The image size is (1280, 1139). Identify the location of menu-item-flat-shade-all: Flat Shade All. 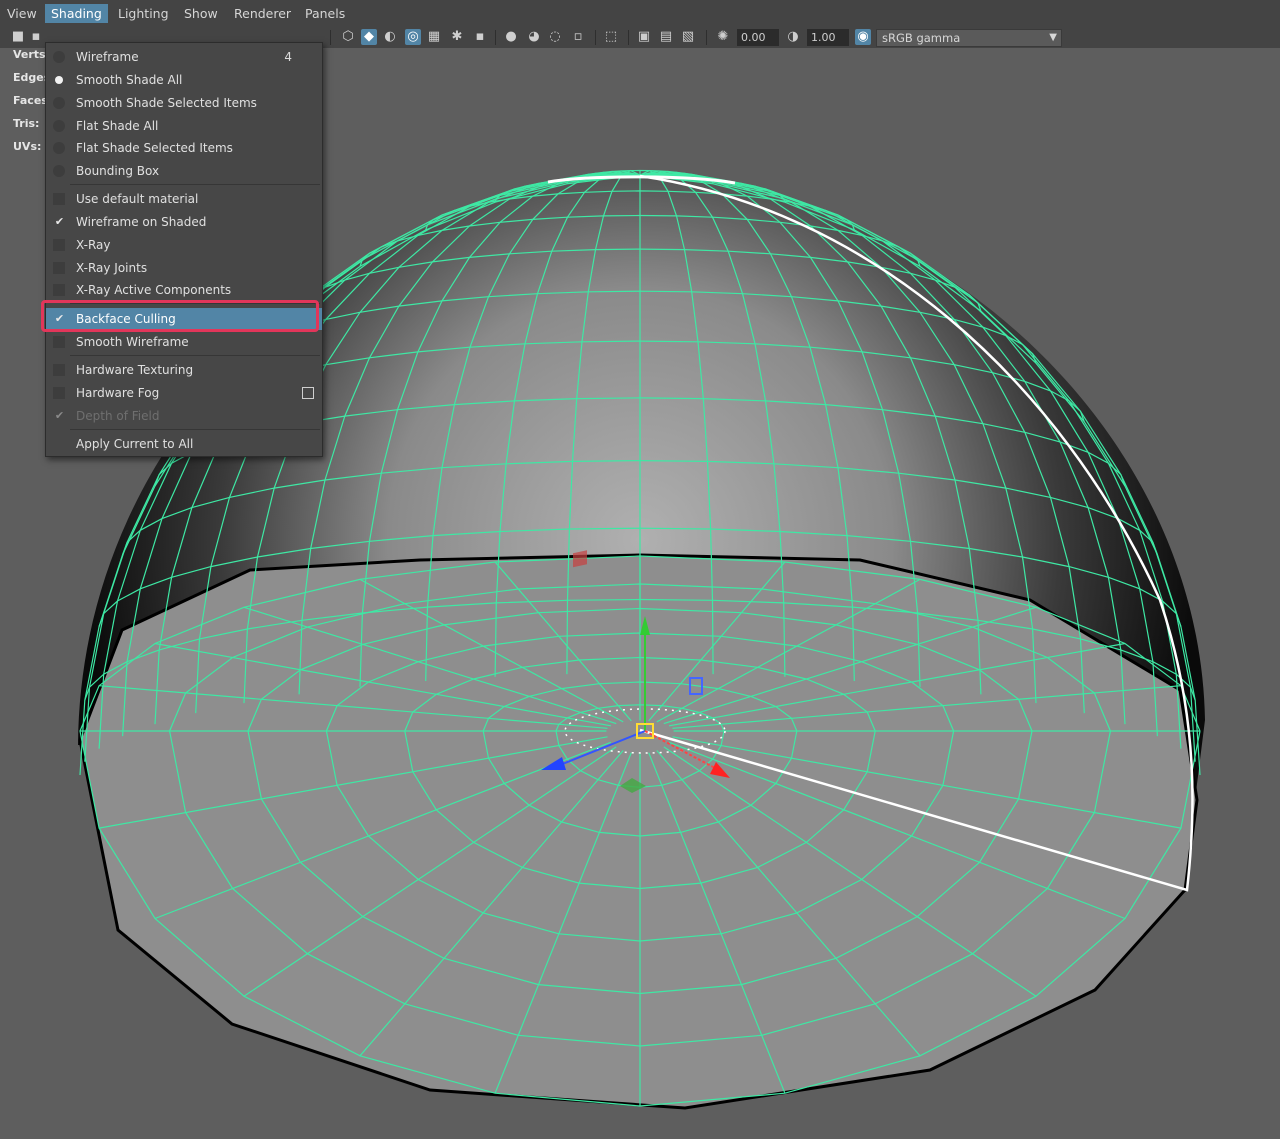
(184, 126).